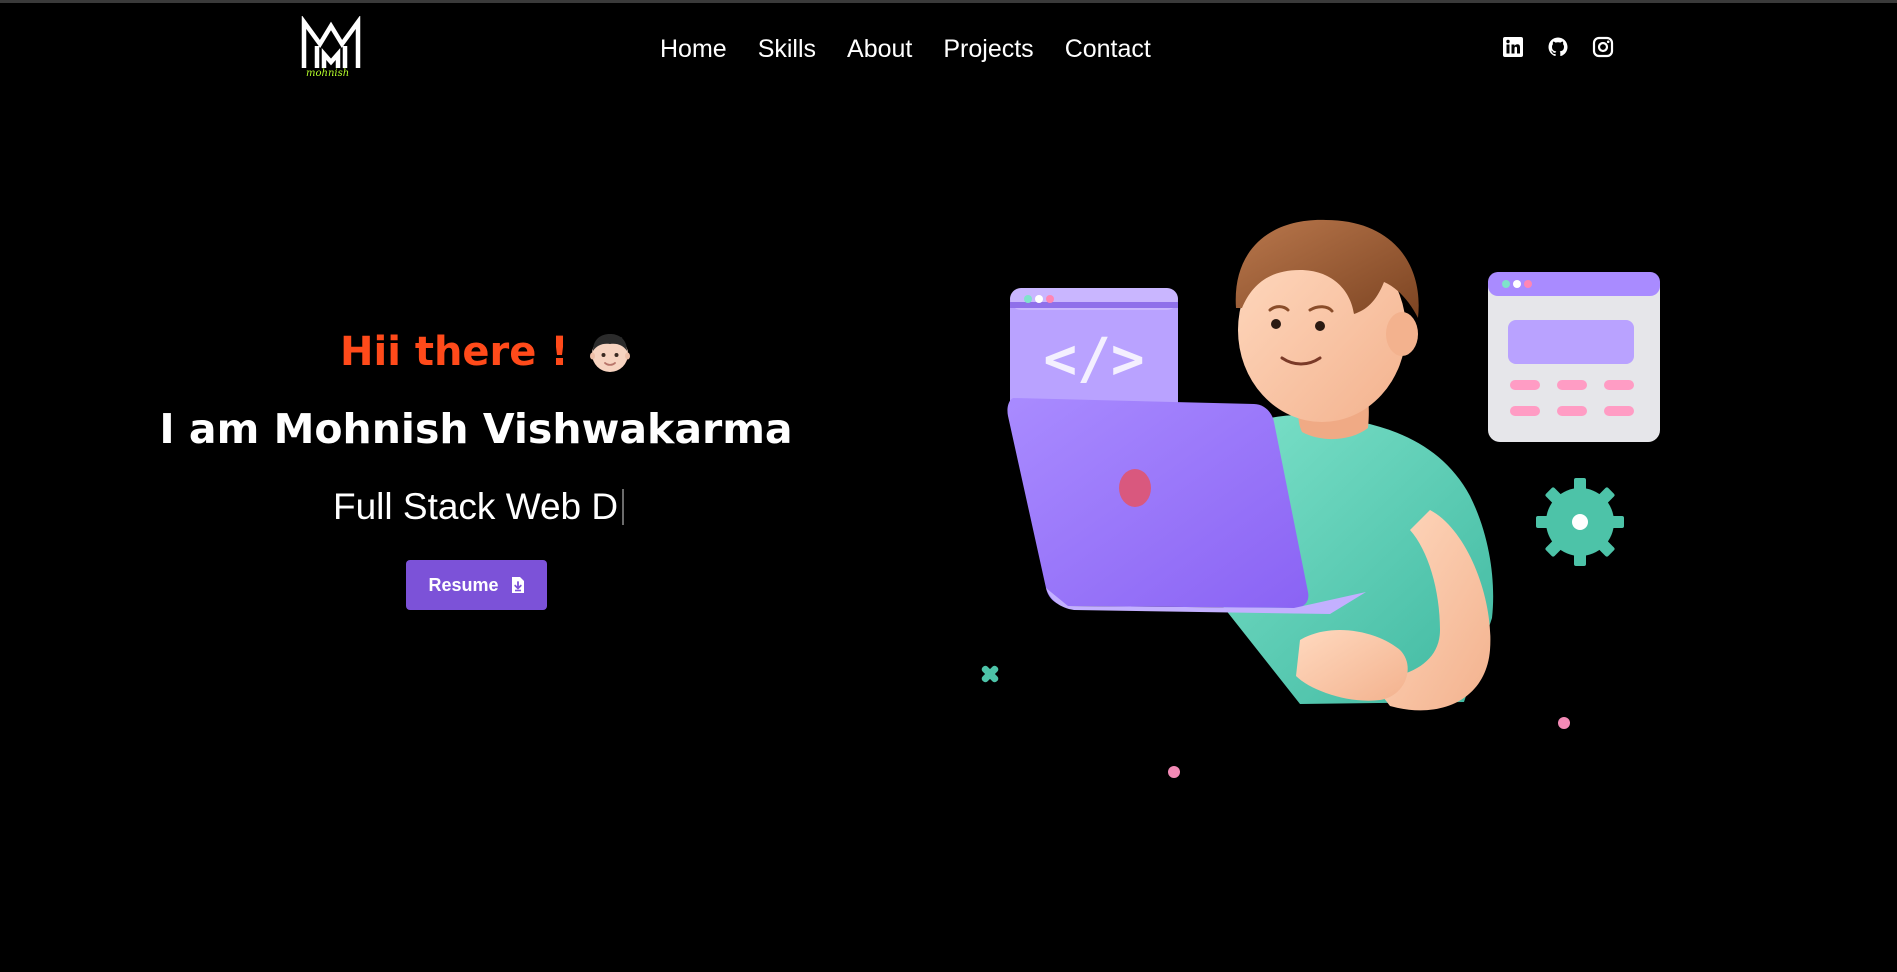 This screenshot has height=972, width=1897. What do you see at coordinates (787, 49) in the screenshot?
I see `nav-skills: Skills` at bounding box center [787, 49].